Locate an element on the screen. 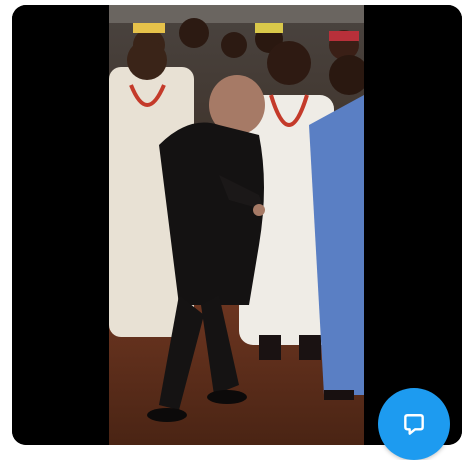 The image size is (474, 460). reply-fab-button is located at coordinates (414, 424).